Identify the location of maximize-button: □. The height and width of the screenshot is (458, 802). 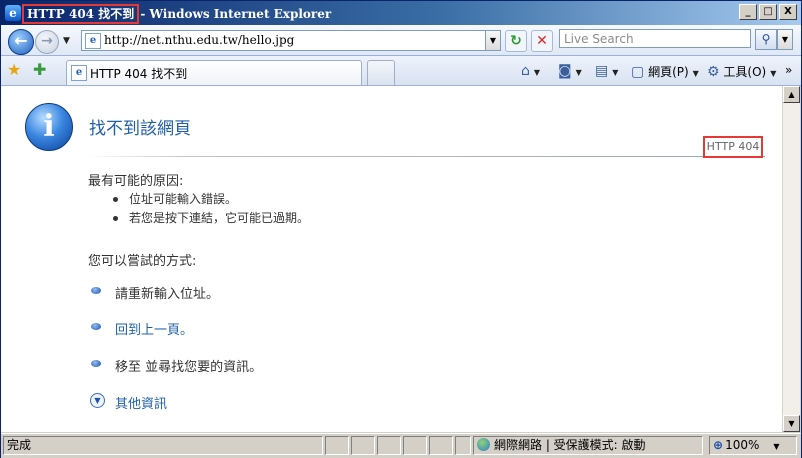
(768, 12).